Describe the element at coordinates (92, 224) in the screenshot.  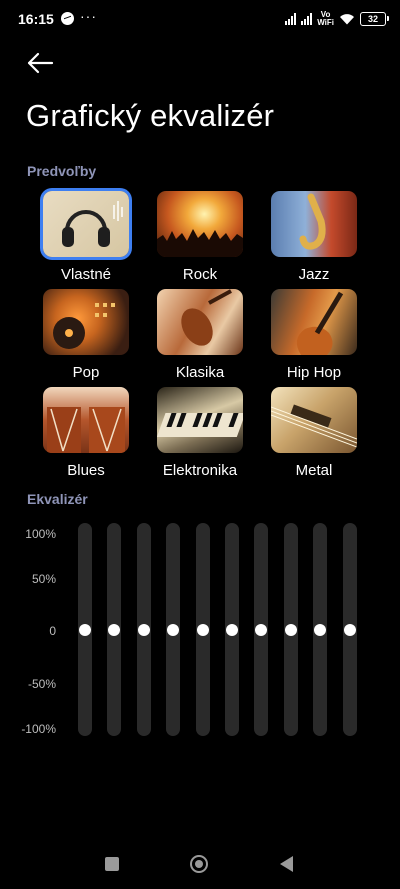
I see `headphones-icon` at that location.